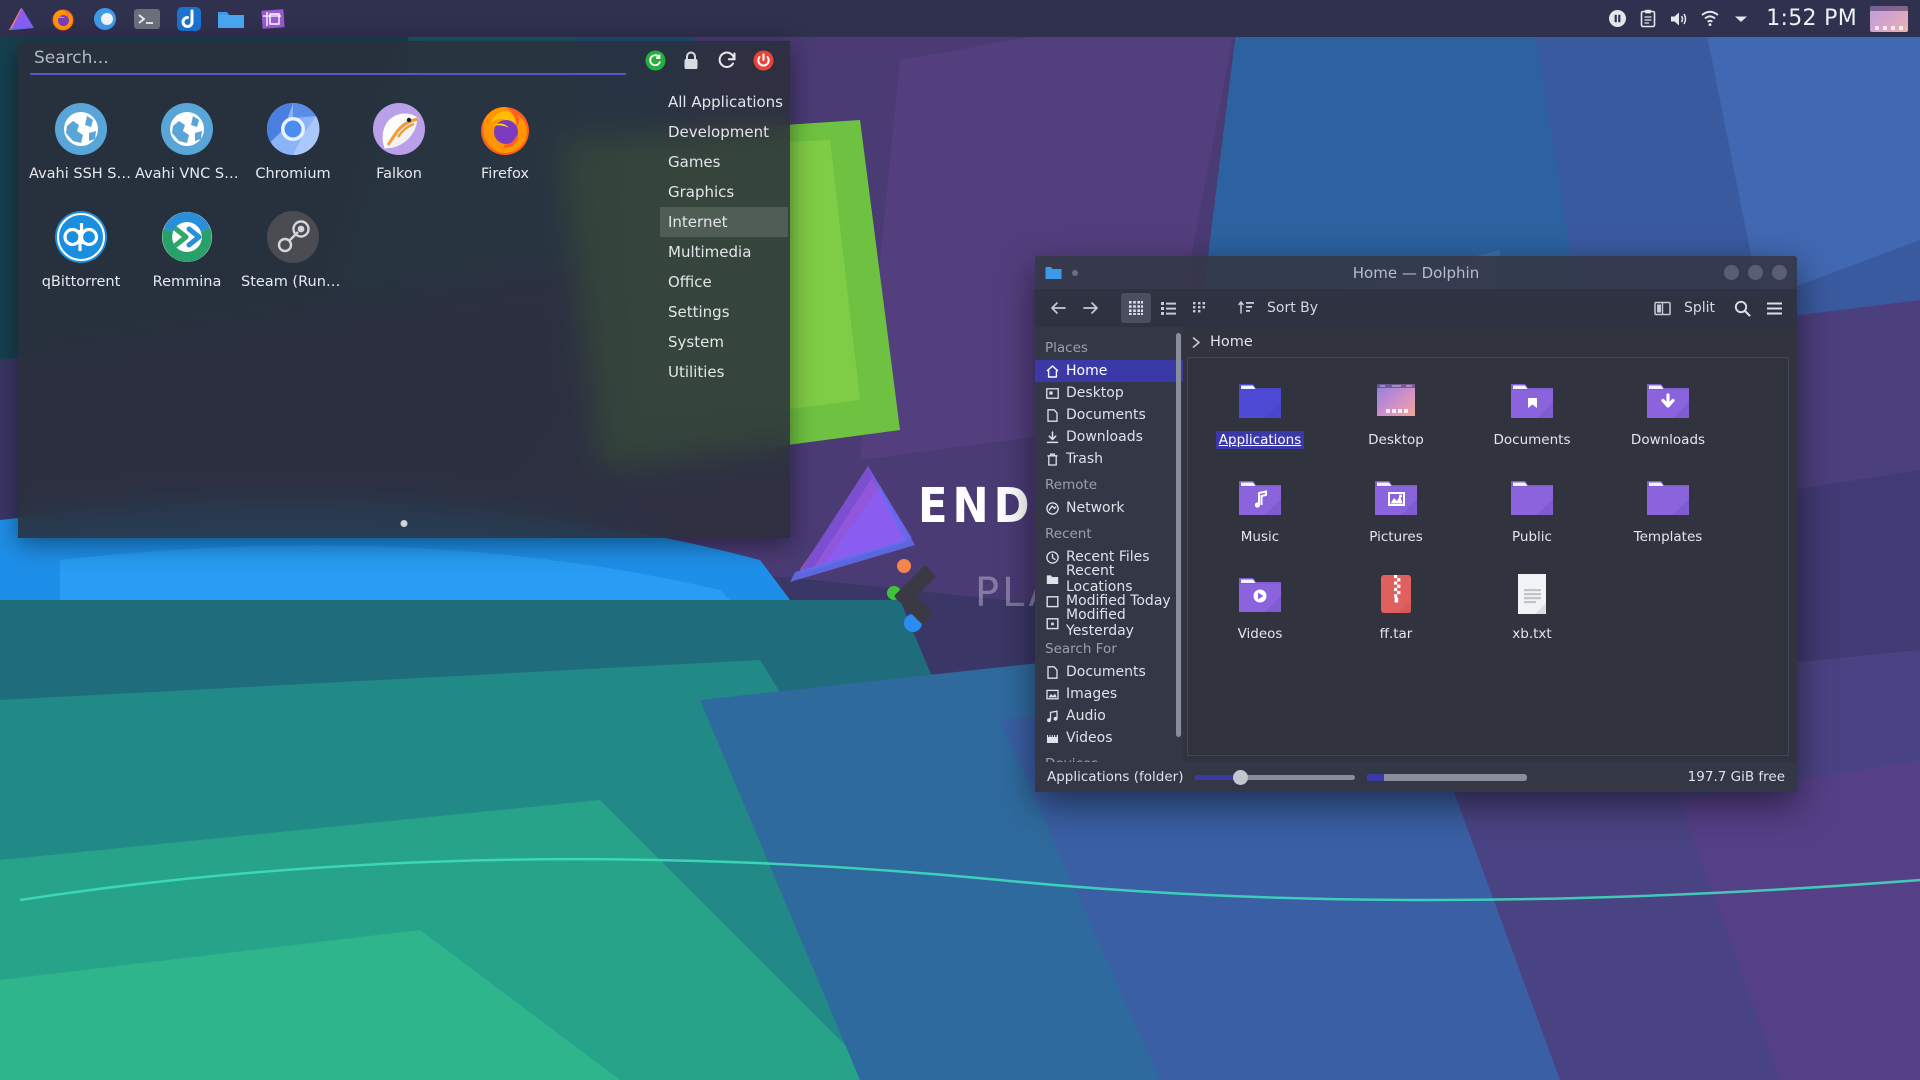  I want to click on task-button-terminal, so click(147, 18).